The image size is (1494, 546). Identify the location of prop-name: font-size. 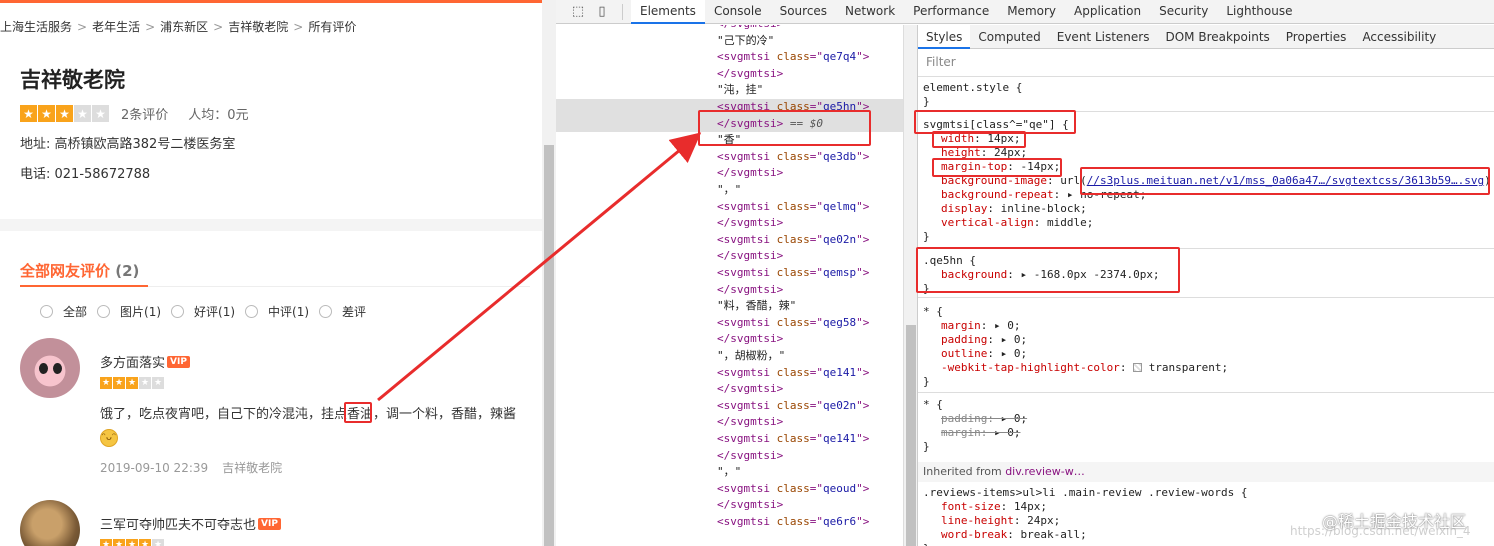
(971, 506).